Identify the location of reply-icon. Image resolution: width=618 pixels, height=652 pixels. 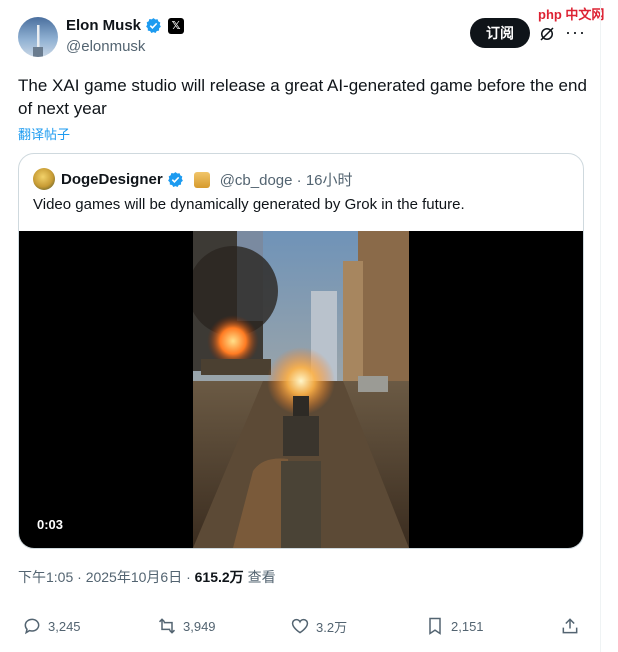
(32, 626).